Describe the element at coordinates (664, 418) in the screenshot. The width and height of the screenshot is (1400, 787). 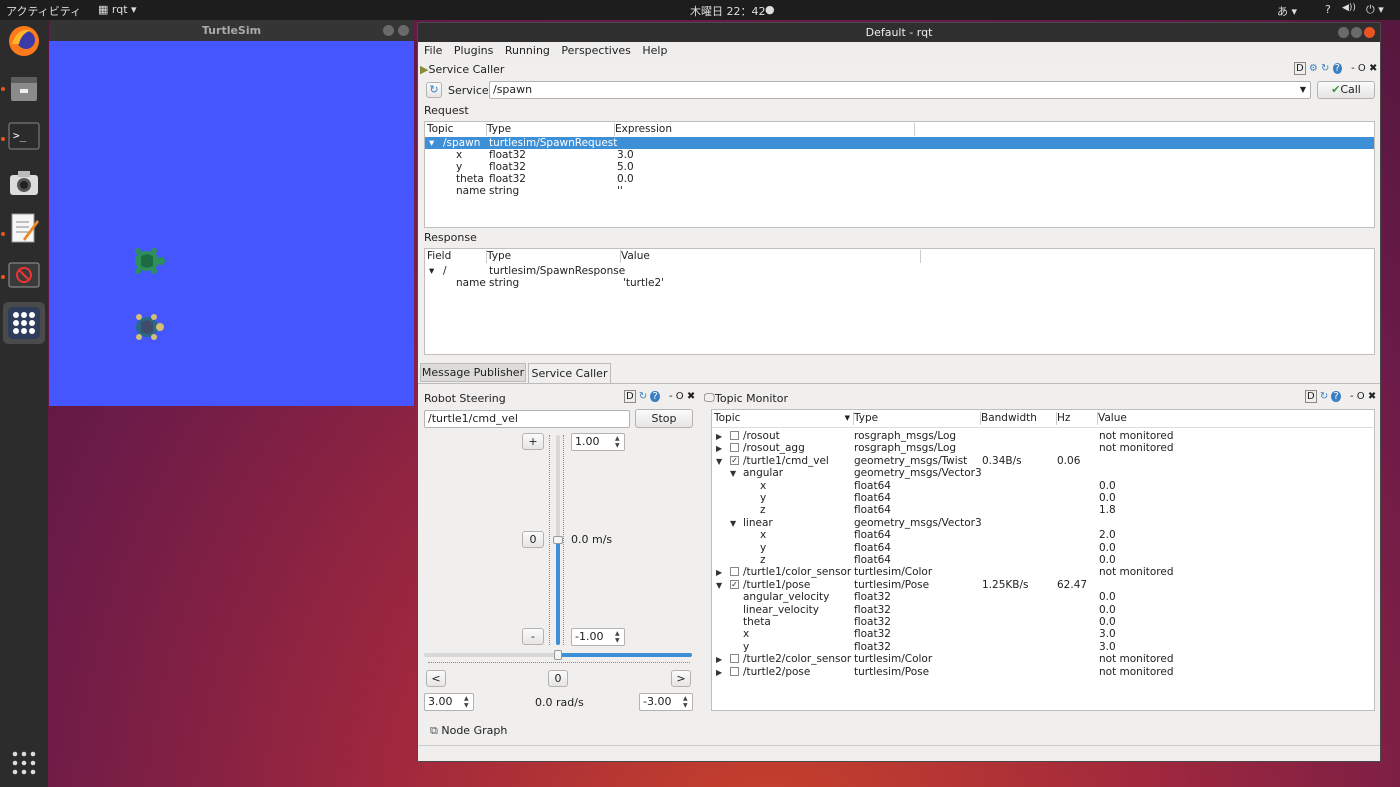
I see `stop-button: Stop` at that location.